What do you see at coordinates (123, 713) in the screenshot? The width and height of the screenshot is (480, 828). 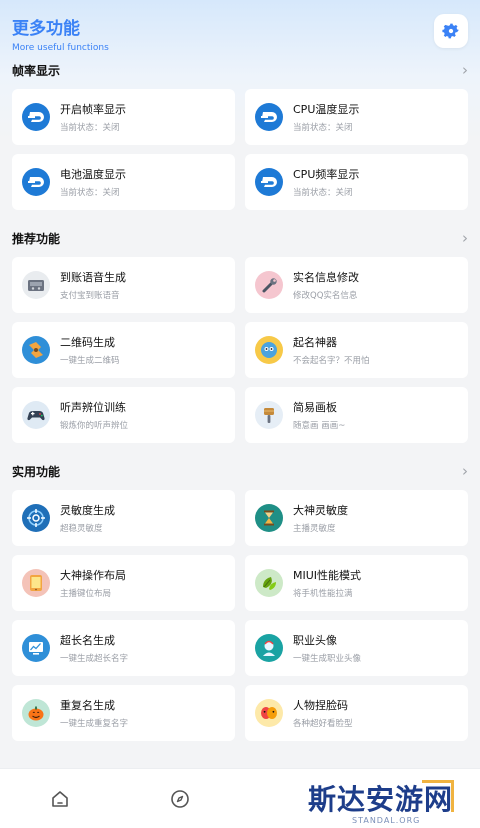 I see `feature-card: 重复名生成一键生成重复名字` at bounding box center [123, 713].